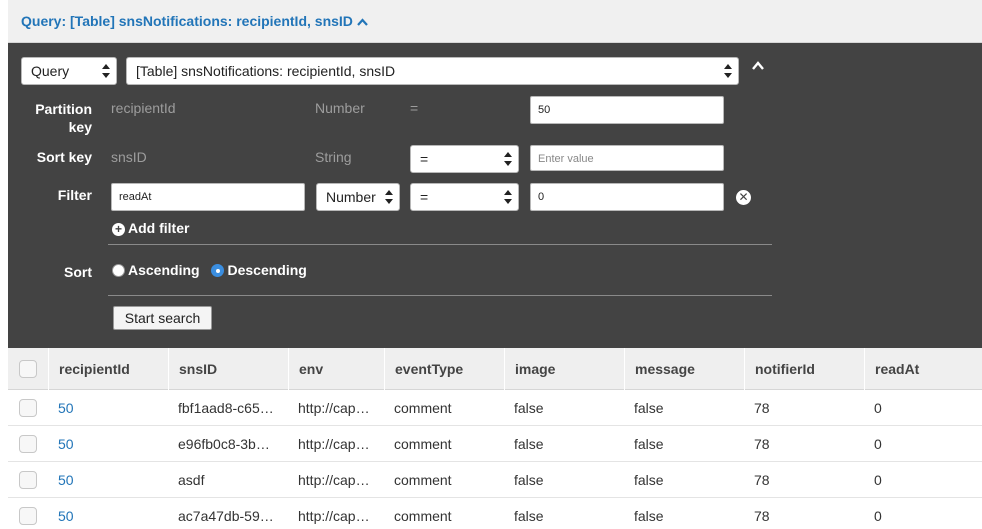  I want to click on sort-key-operator-value: =, so click(424, 159).